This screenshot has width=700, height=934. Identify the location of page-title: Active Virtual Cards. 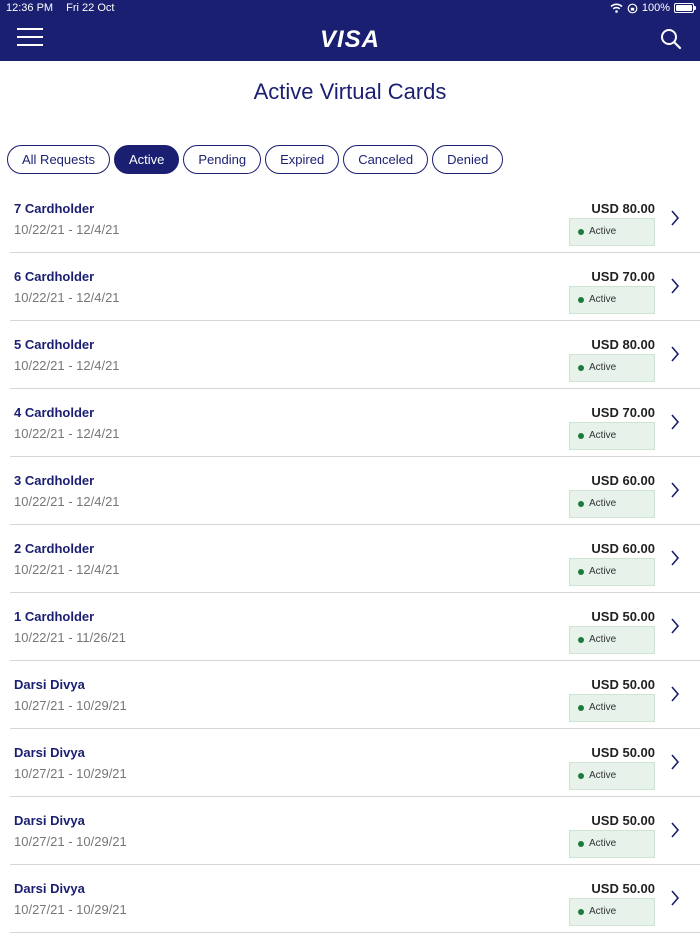
(350, 91).